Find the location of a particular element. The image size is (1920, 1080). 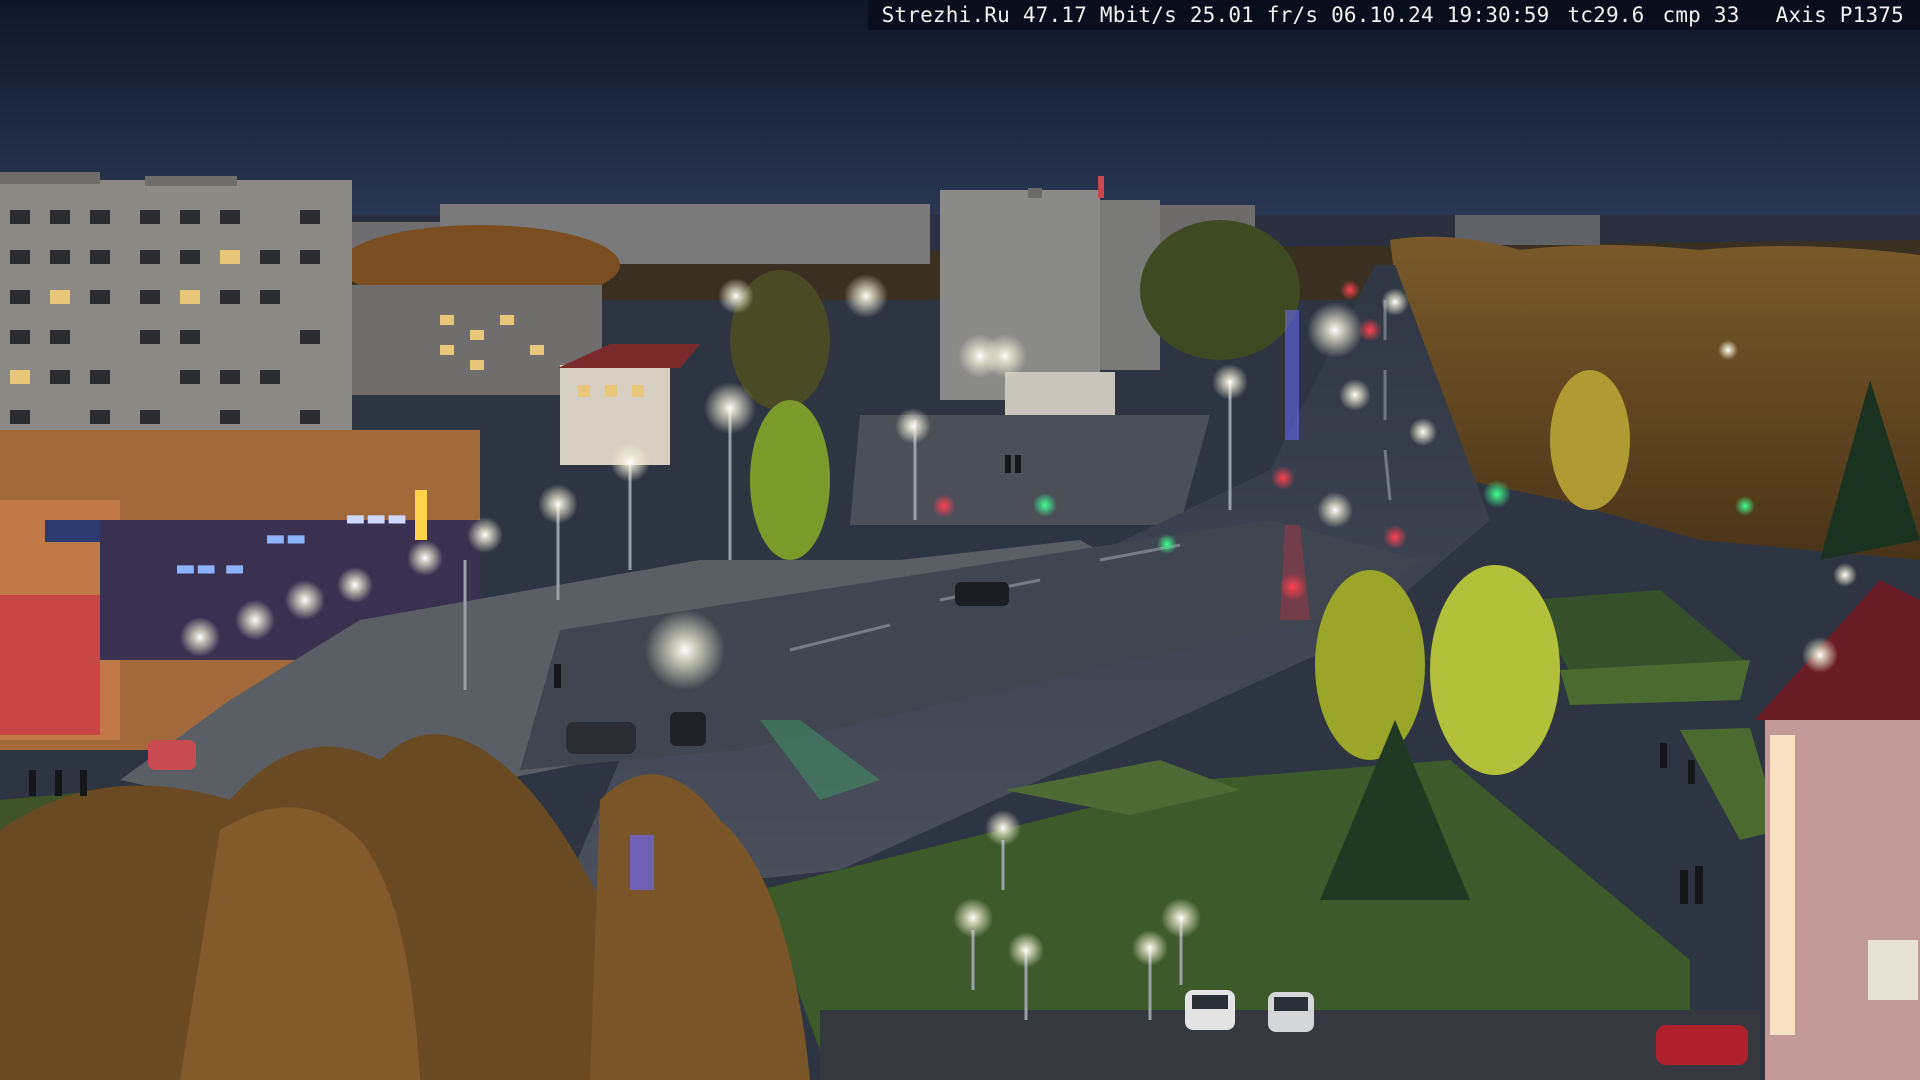

decorative-lights is located at coordinates (1292, 375).